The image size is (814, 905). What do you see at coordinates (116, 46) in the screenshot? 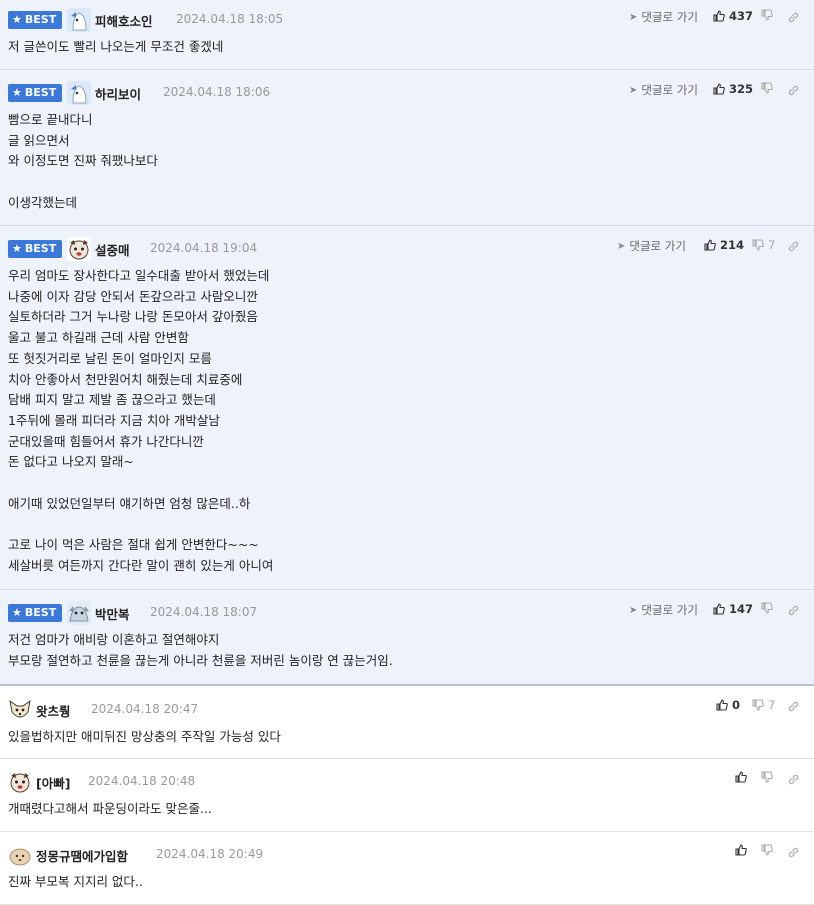
I see `comment-text: 저 글쓴이도 빨리 나오는게 무조건 좋겠네` at bounding box center [116, 46].